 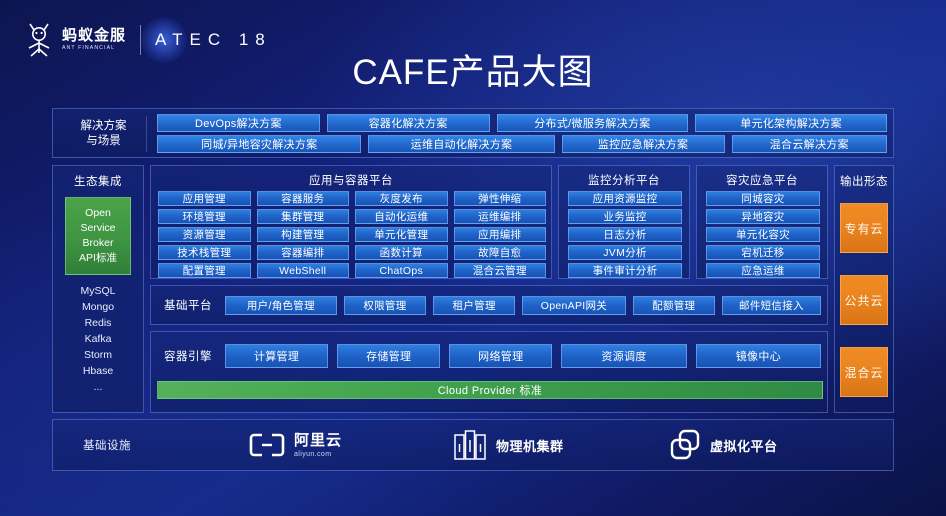 I want to click on container-engine-chip: 网络管理, so click(x=501, y=356).